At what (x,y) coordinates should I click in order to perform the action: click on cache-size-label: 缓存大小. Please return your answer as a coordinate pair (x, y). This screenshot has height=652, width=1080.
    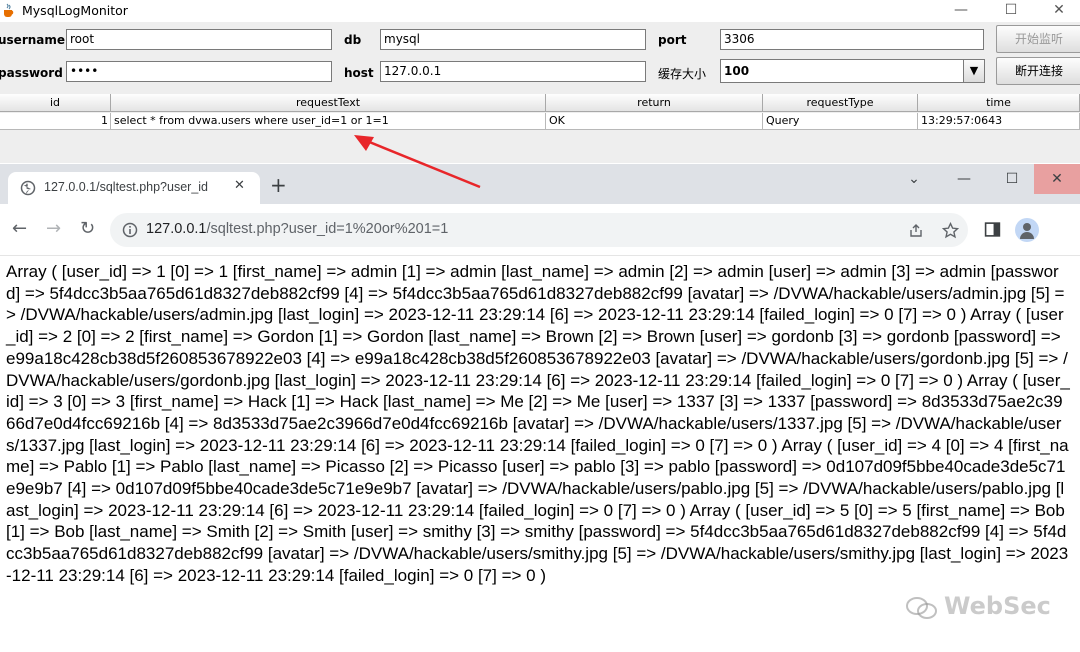
    Looking at the image, I should click on (682, 74).